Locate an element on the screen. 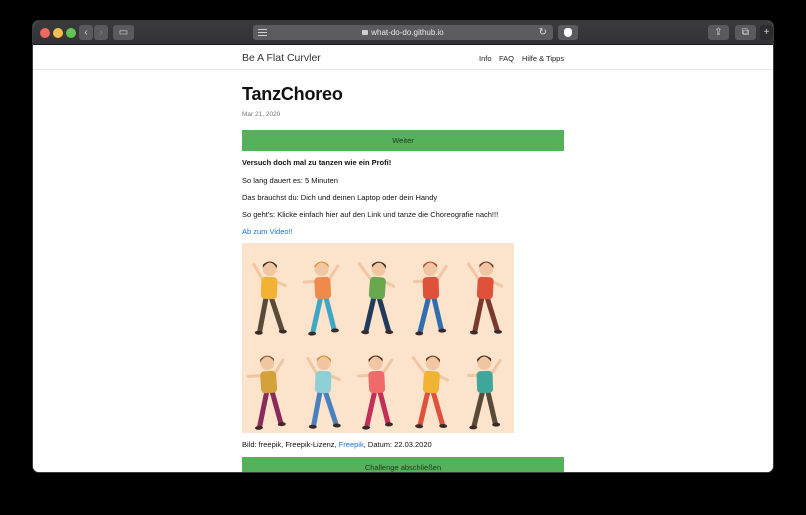 The width and height of the screenshot is (806, 515). nav-link-faq: FAQ is located at coordinates (506, 58).